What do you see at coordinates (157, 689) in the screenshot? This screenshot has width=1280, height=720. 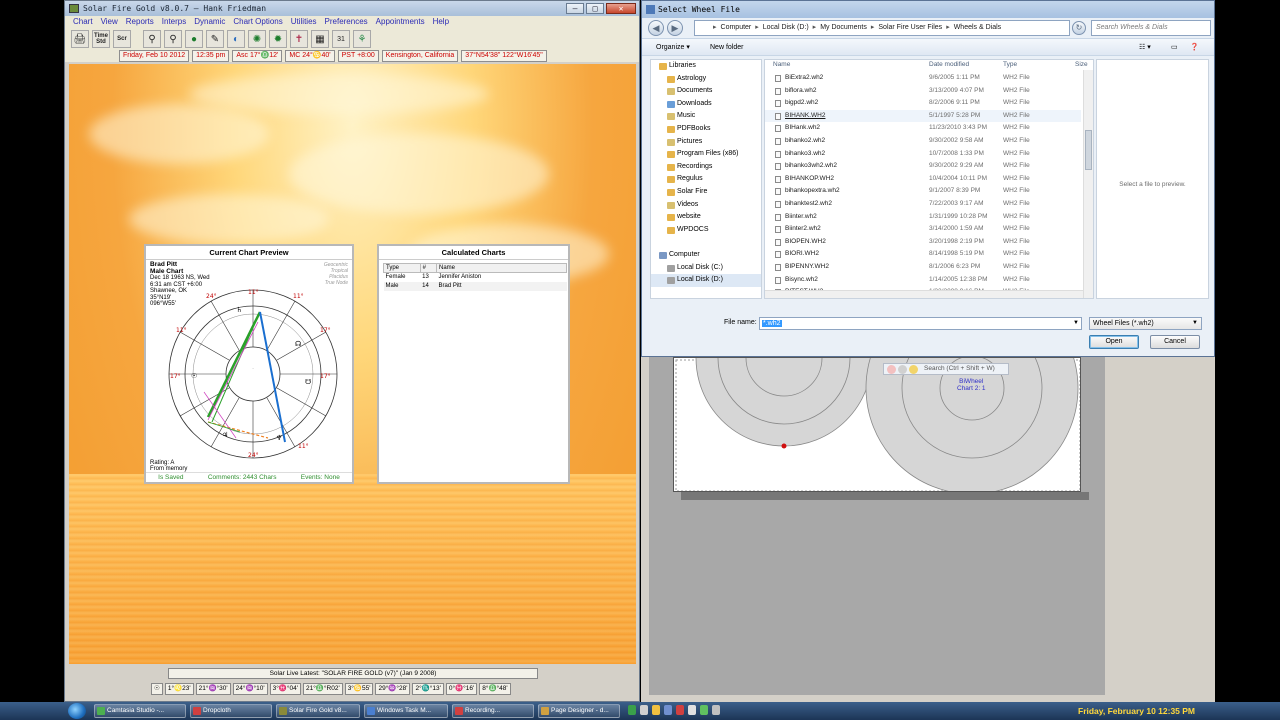 I see `sun-icon: ☉` at bounding box center [157, 689].